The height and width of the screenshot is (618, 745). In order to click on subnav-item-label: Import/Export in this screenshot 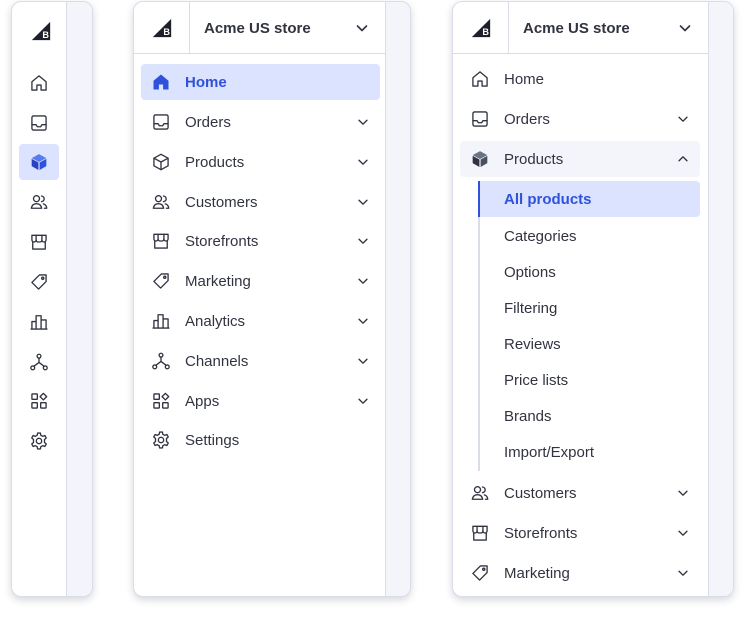, I will do `click(549, 452)`.